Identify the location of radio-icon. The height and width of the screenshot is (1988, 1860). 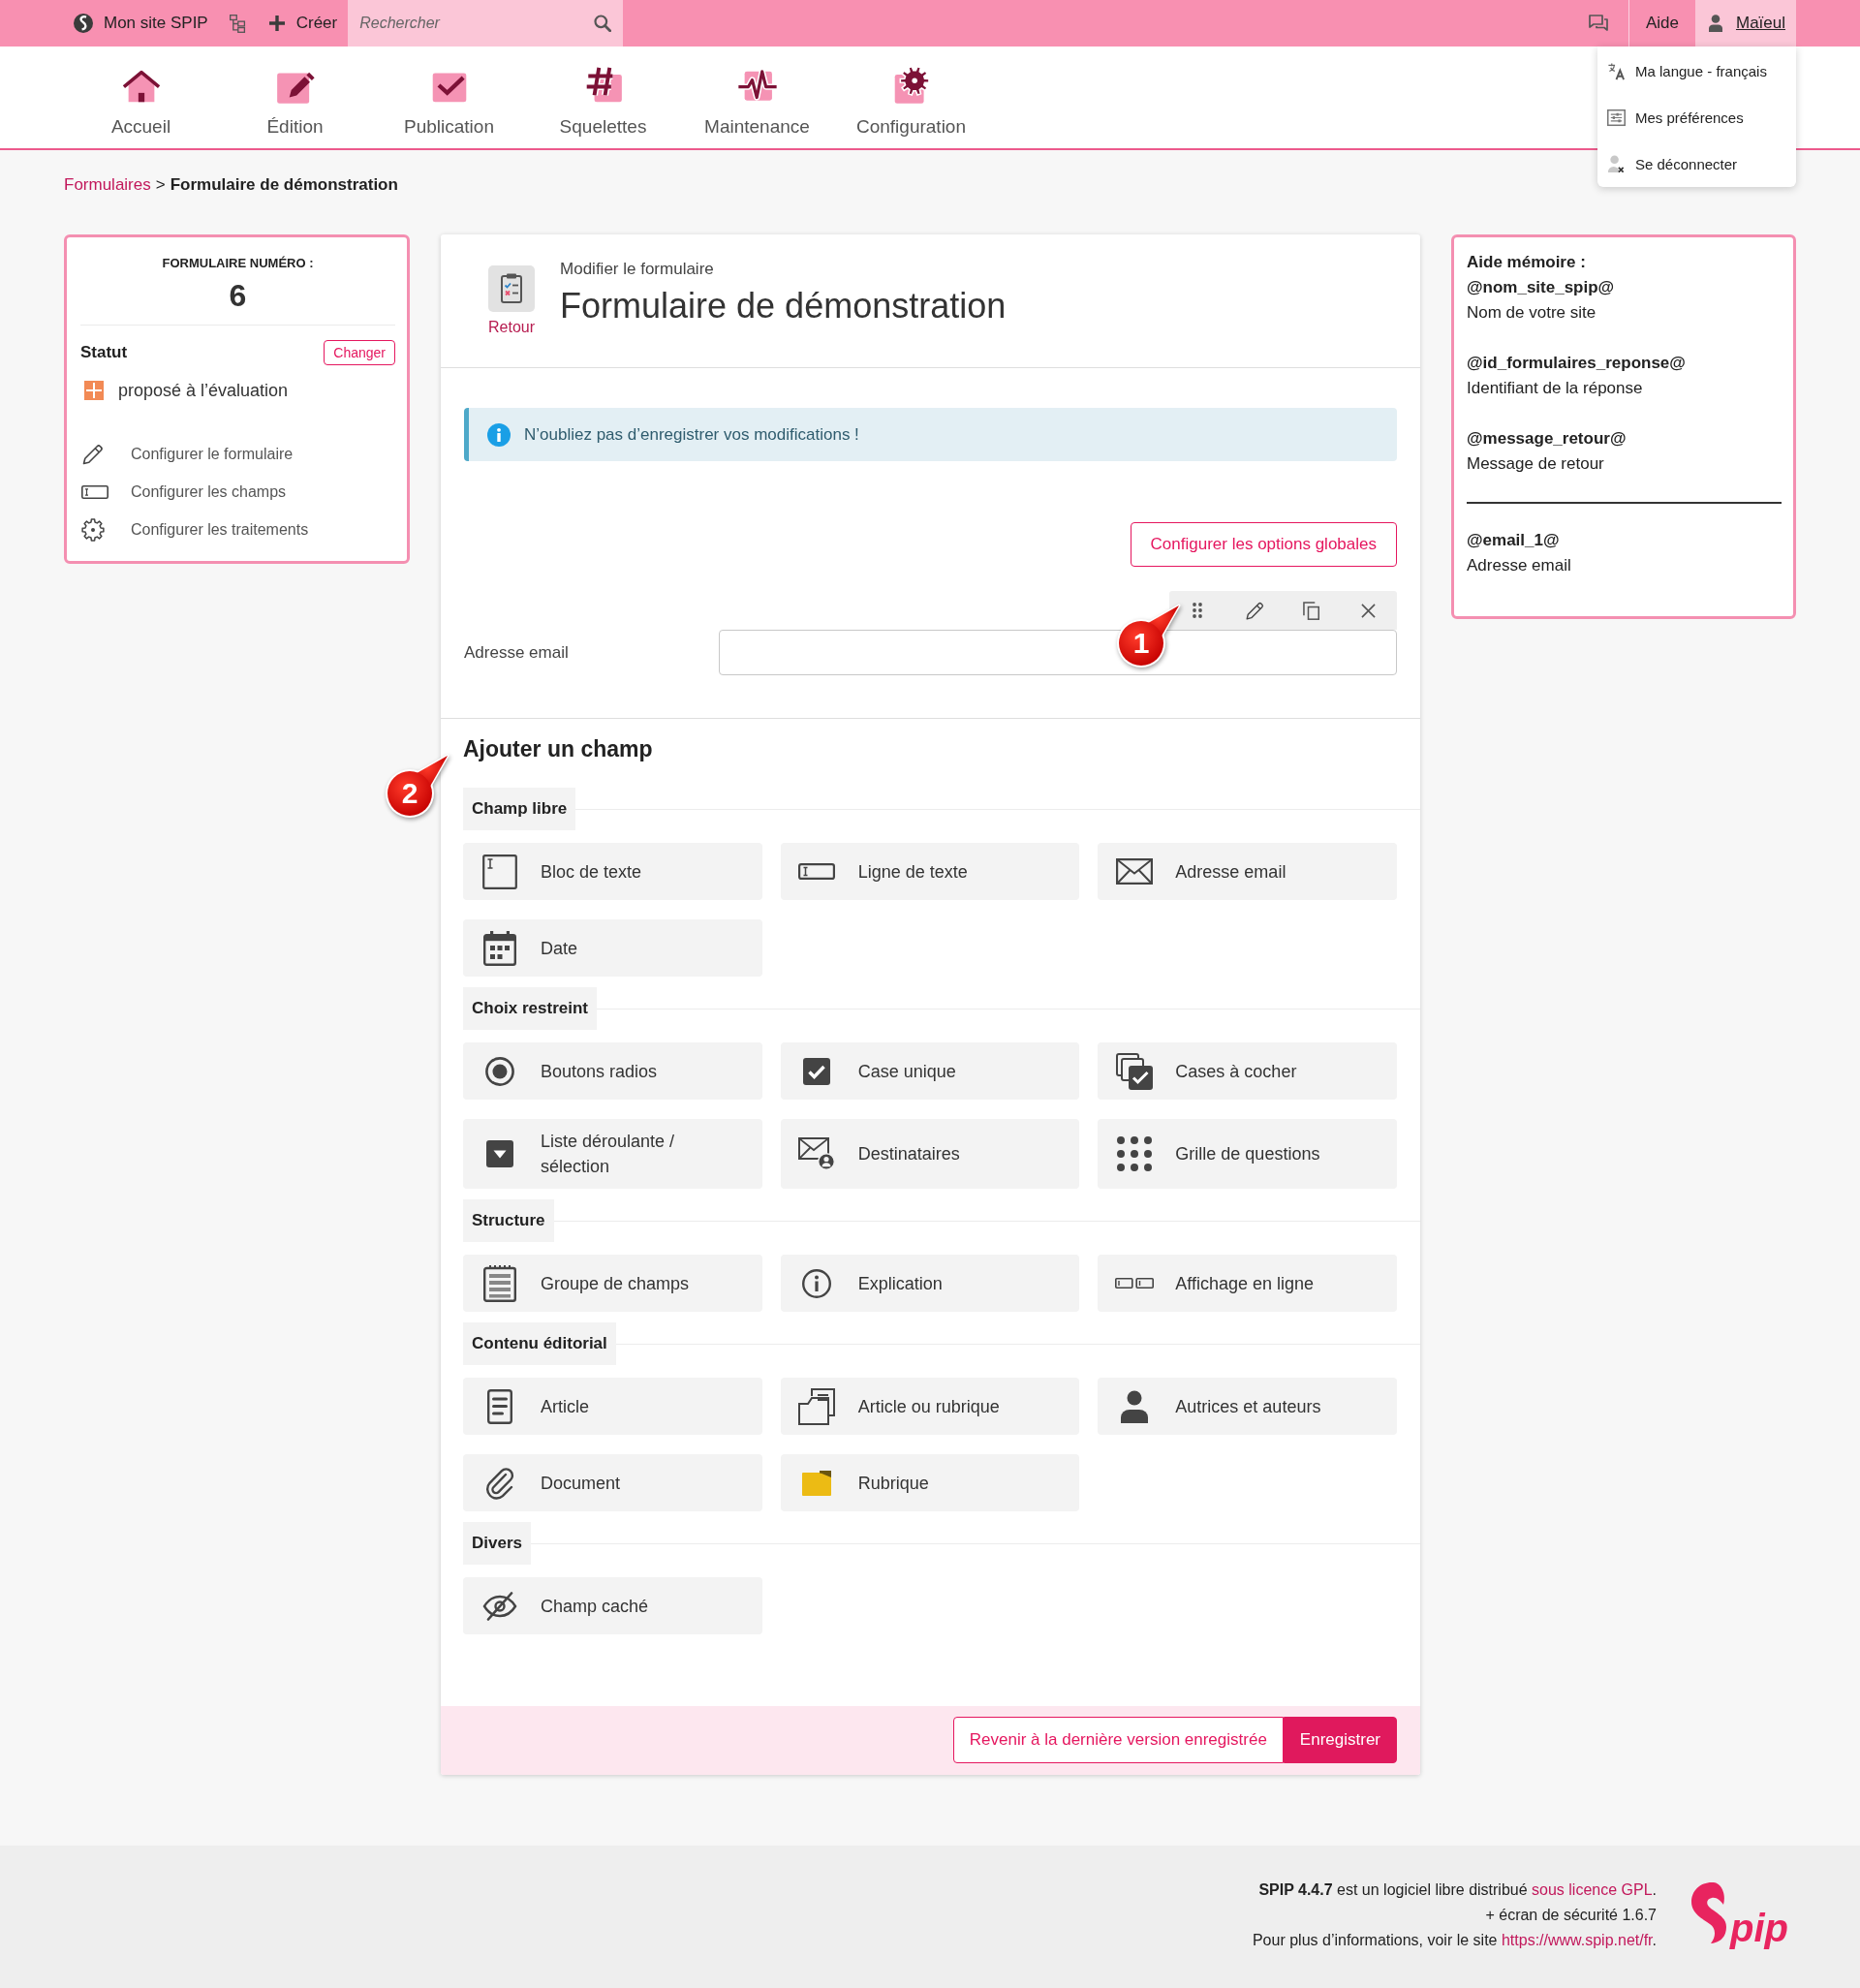
(499, 1071).